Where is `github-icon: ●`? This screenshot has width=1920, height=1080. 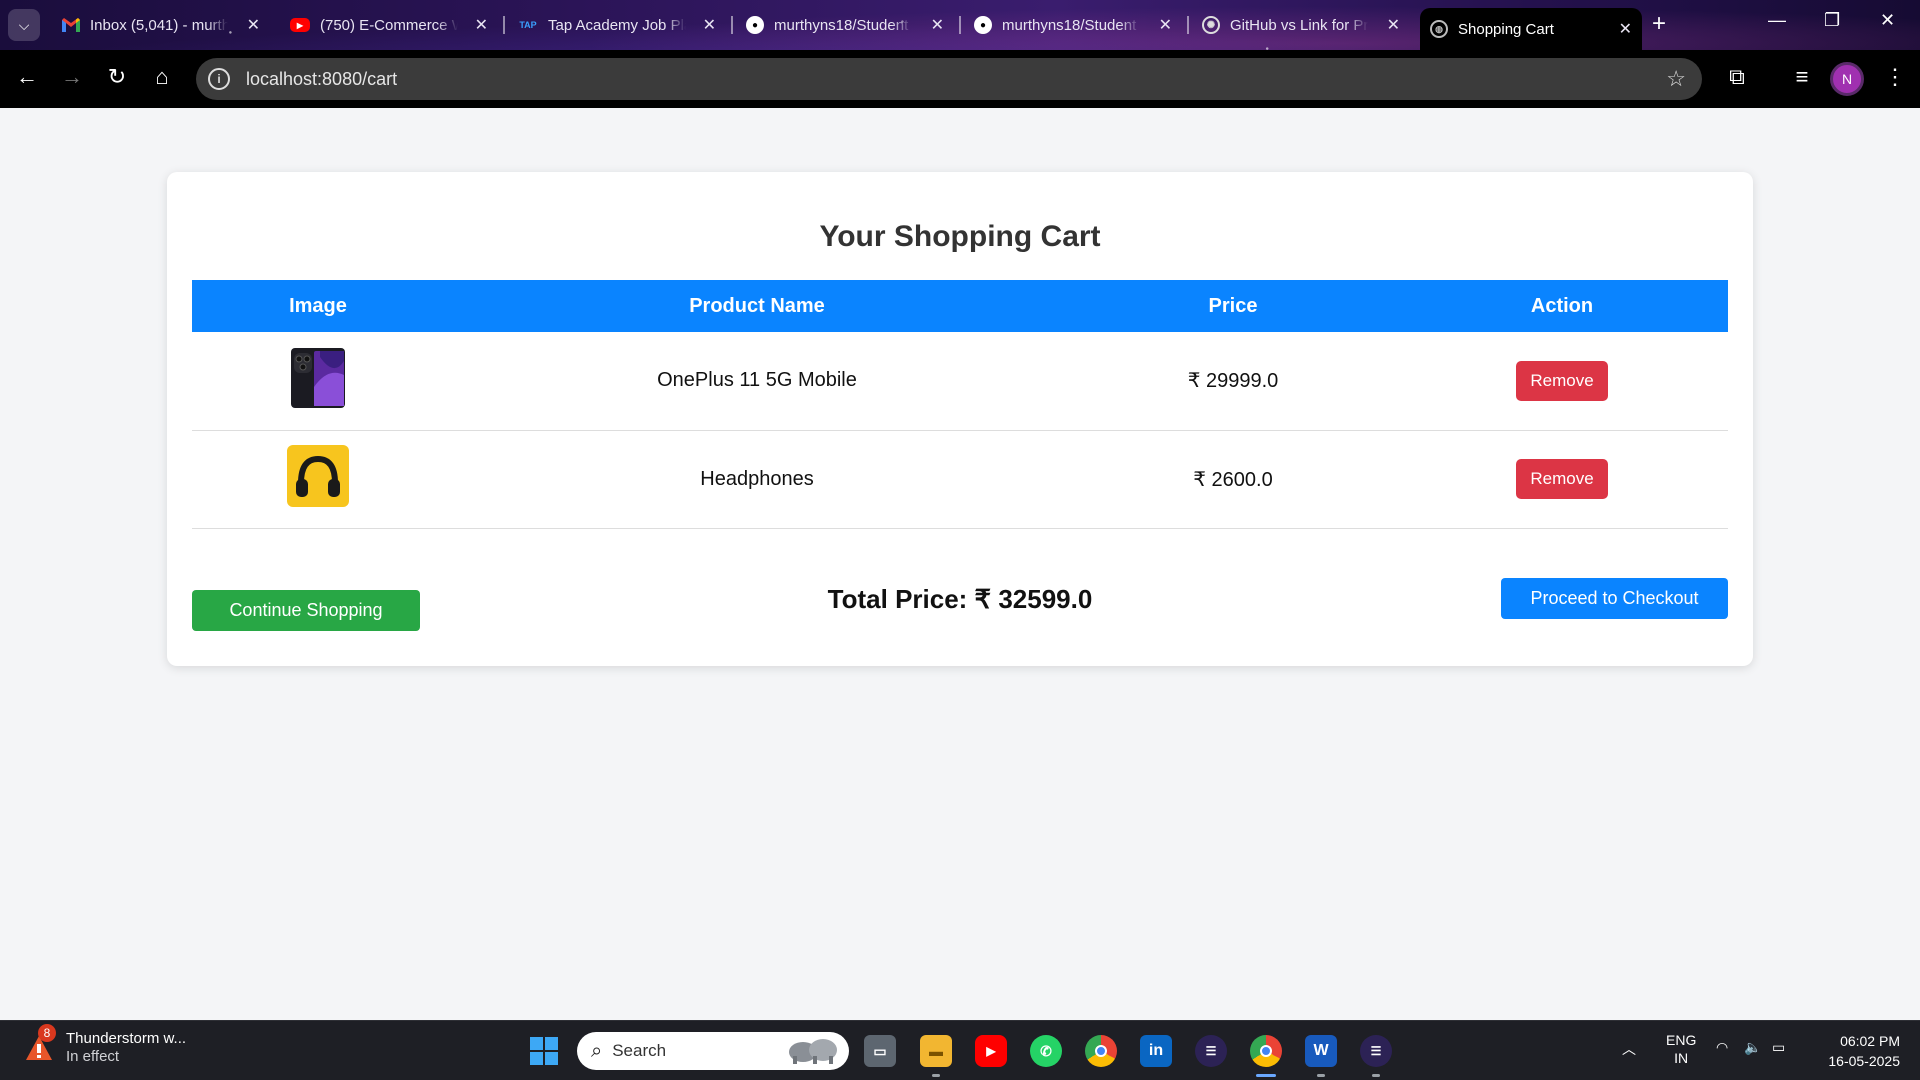
github-icon: ● is located at coordinates (755, 25).